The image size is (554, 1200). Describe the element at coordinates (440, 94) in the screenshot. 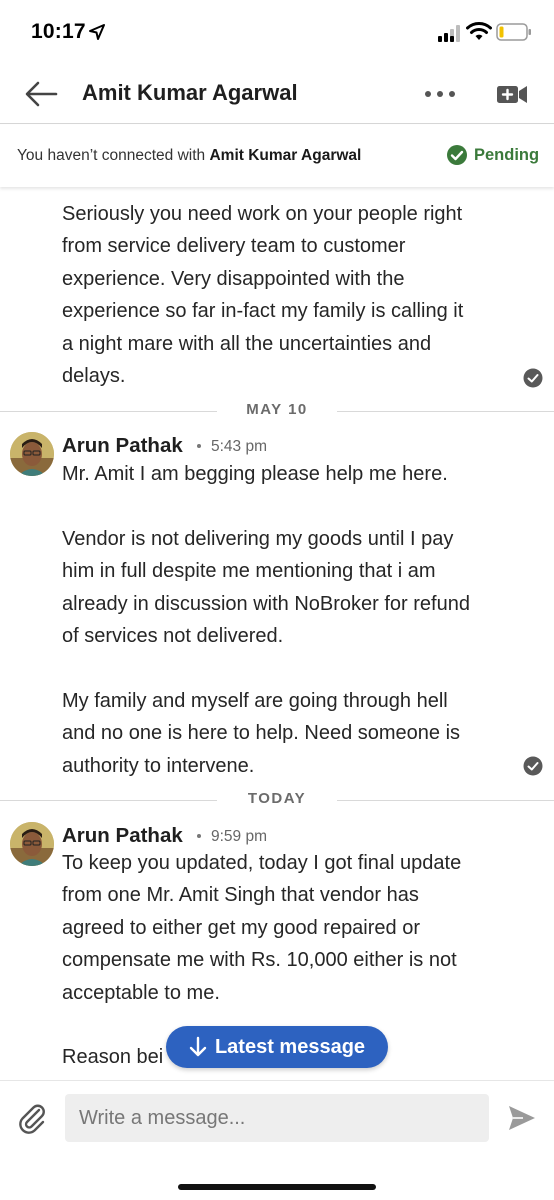

I see `more-options-icon` at that location.